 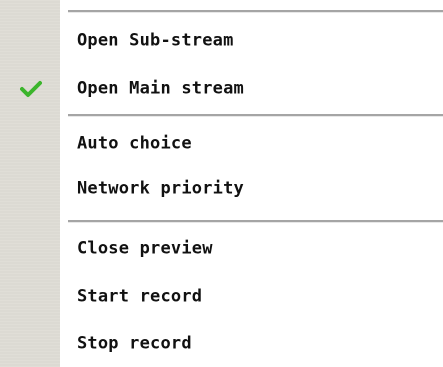 I want to click on menu-item-label: Close preview, so click(x=145, y=248).